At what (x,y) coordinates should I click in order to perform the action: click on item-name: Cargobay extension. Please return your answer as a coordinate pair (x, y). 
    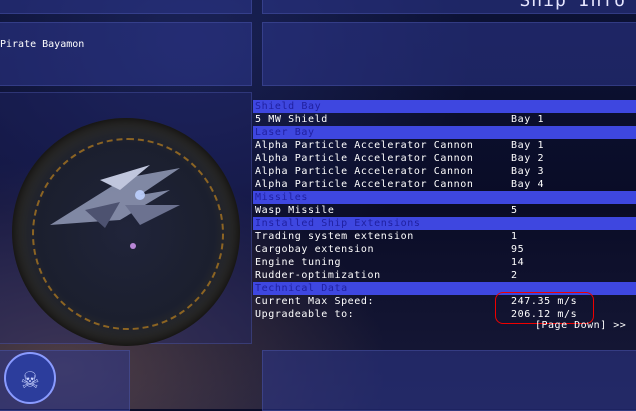
    Looking at the image, I should click on (315, 249).